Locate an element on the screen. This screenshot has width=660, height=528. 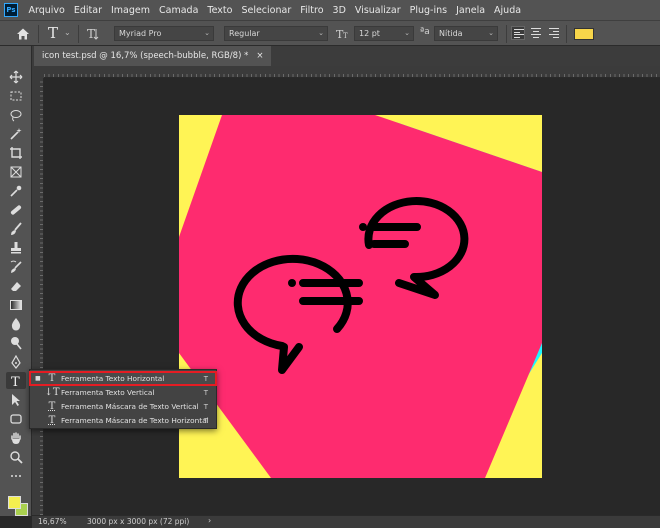
menu-ajuda: Ajuda is located at coordinates (508, 10).